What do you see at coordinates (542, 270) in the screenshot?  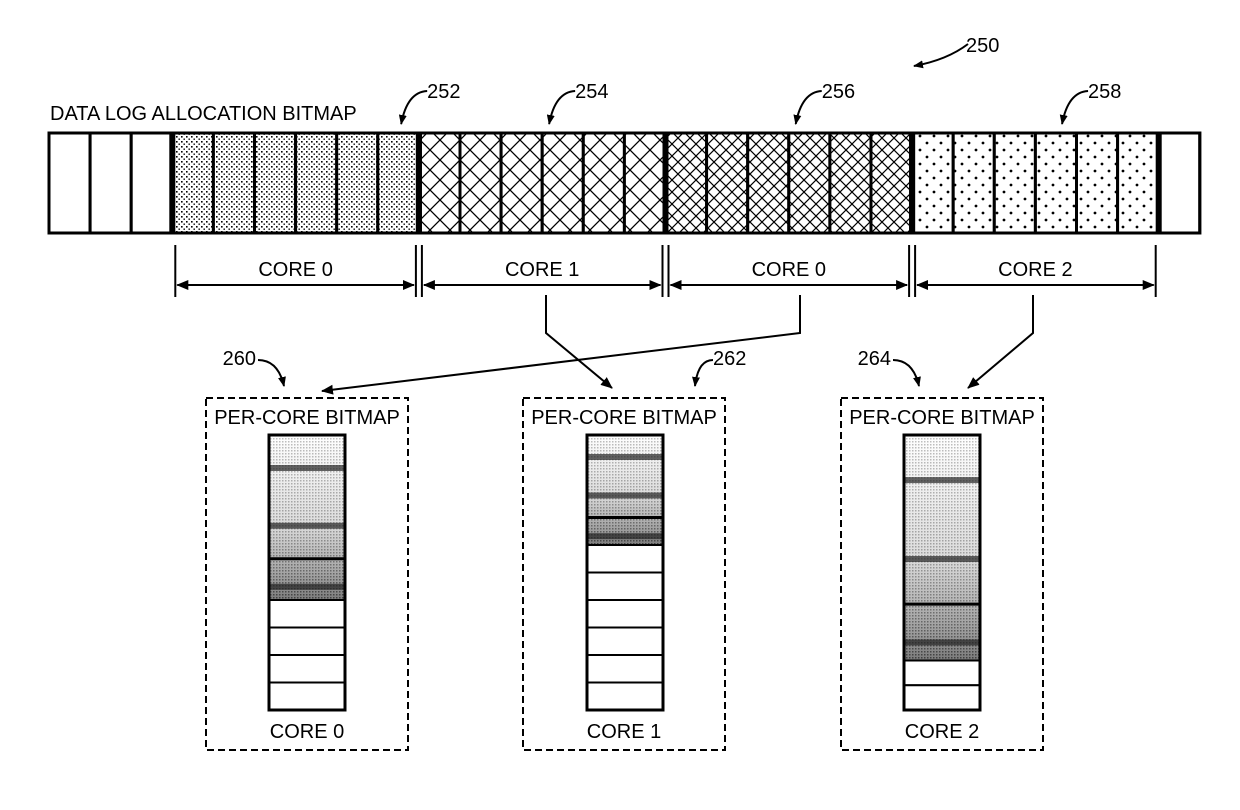 I see `core-owner-label: CORE 1` at bounding box center [542, 270].